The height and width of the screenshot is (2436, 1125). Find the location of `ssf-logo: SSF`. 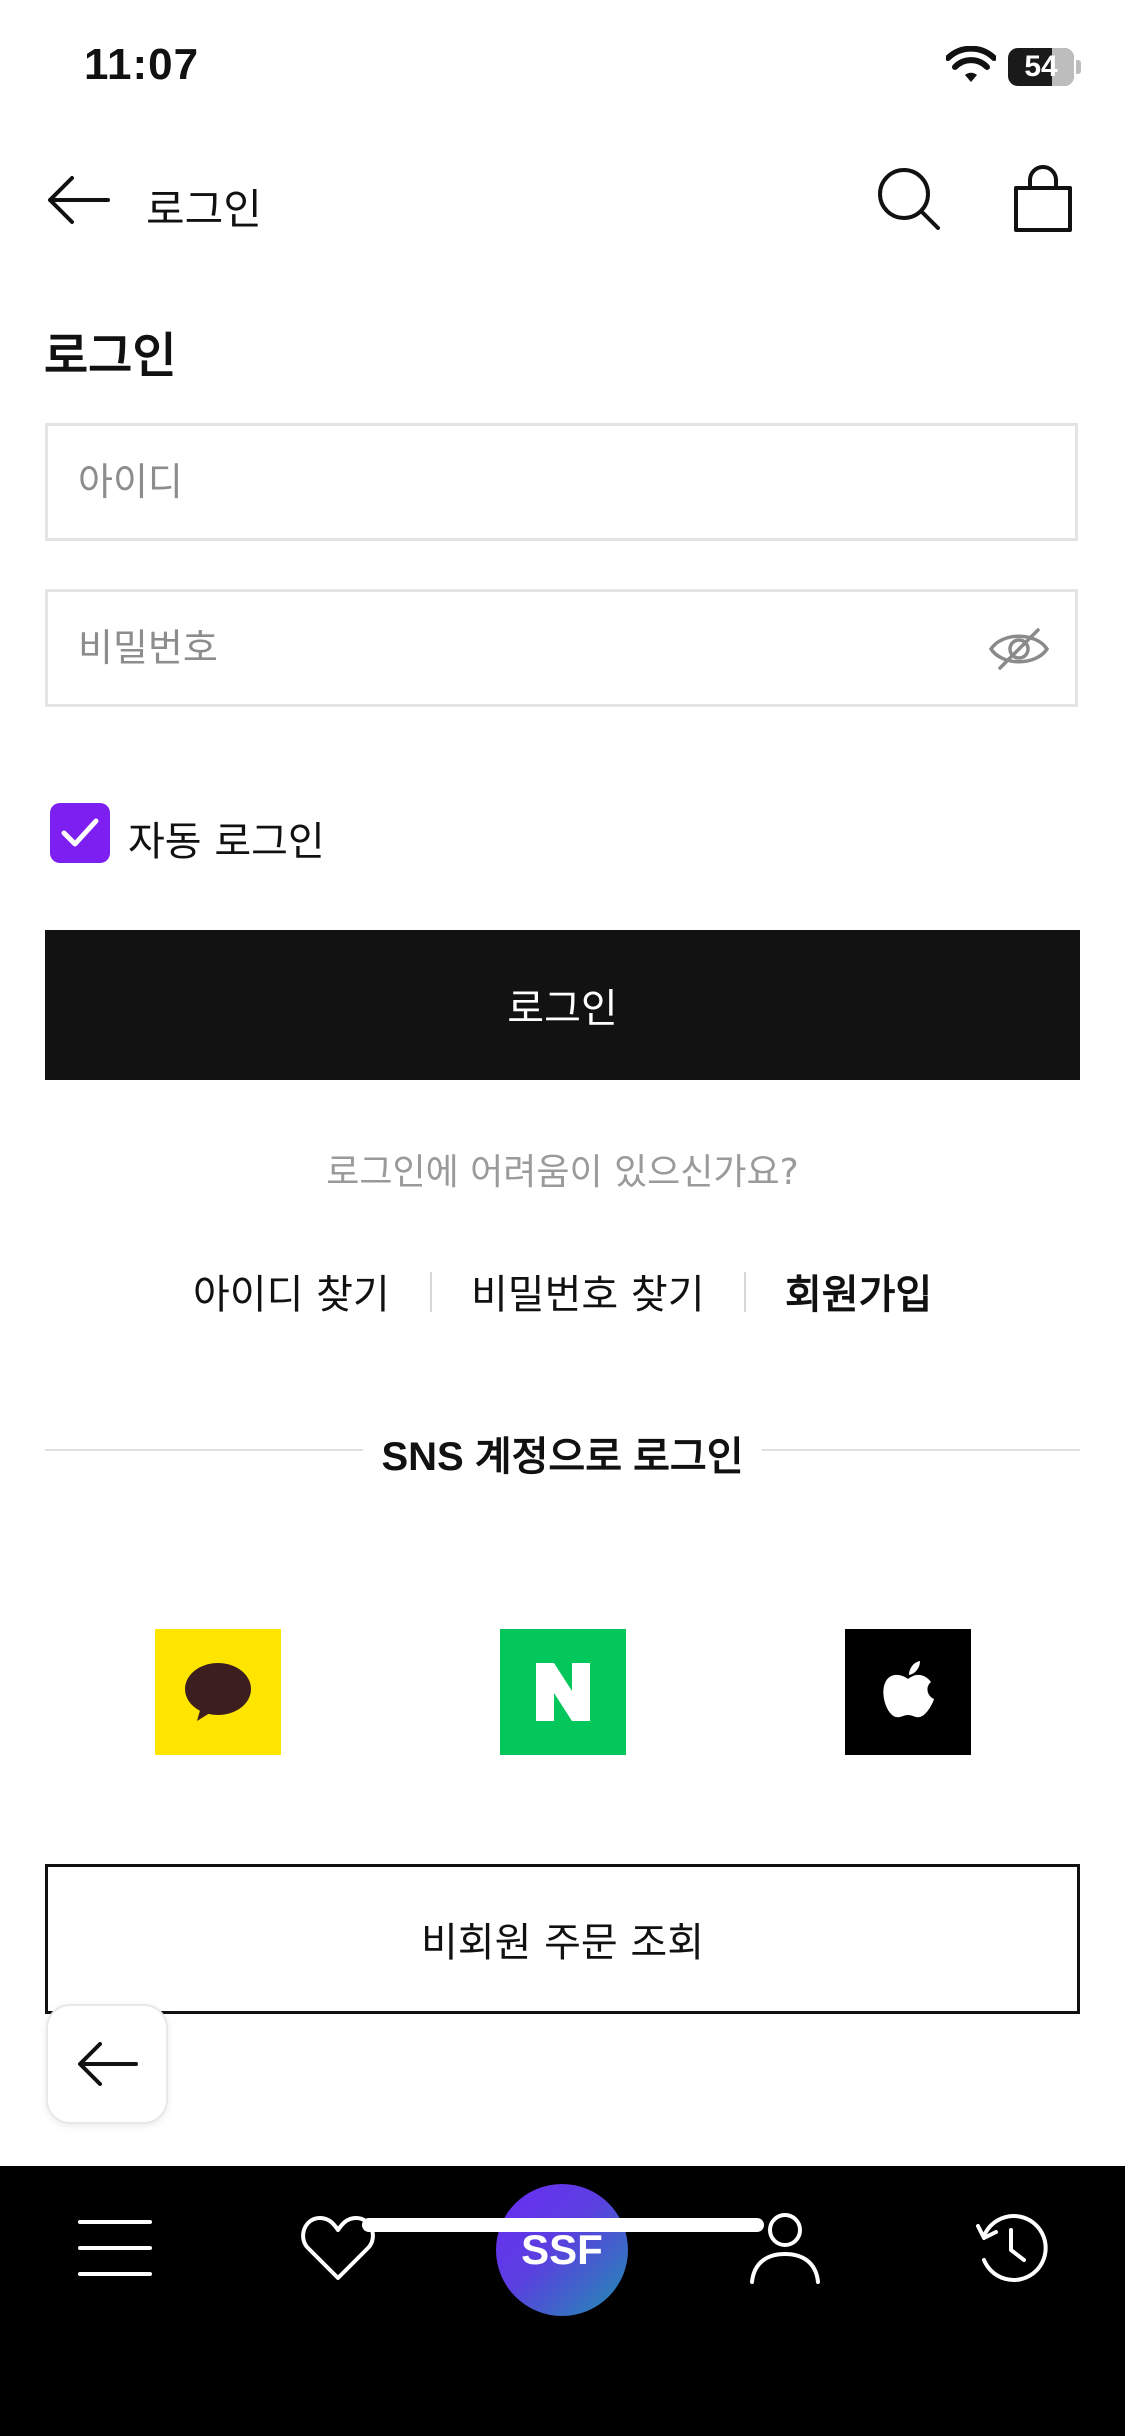

ssf-logo: SSF is located at coordinates (562, 2250).